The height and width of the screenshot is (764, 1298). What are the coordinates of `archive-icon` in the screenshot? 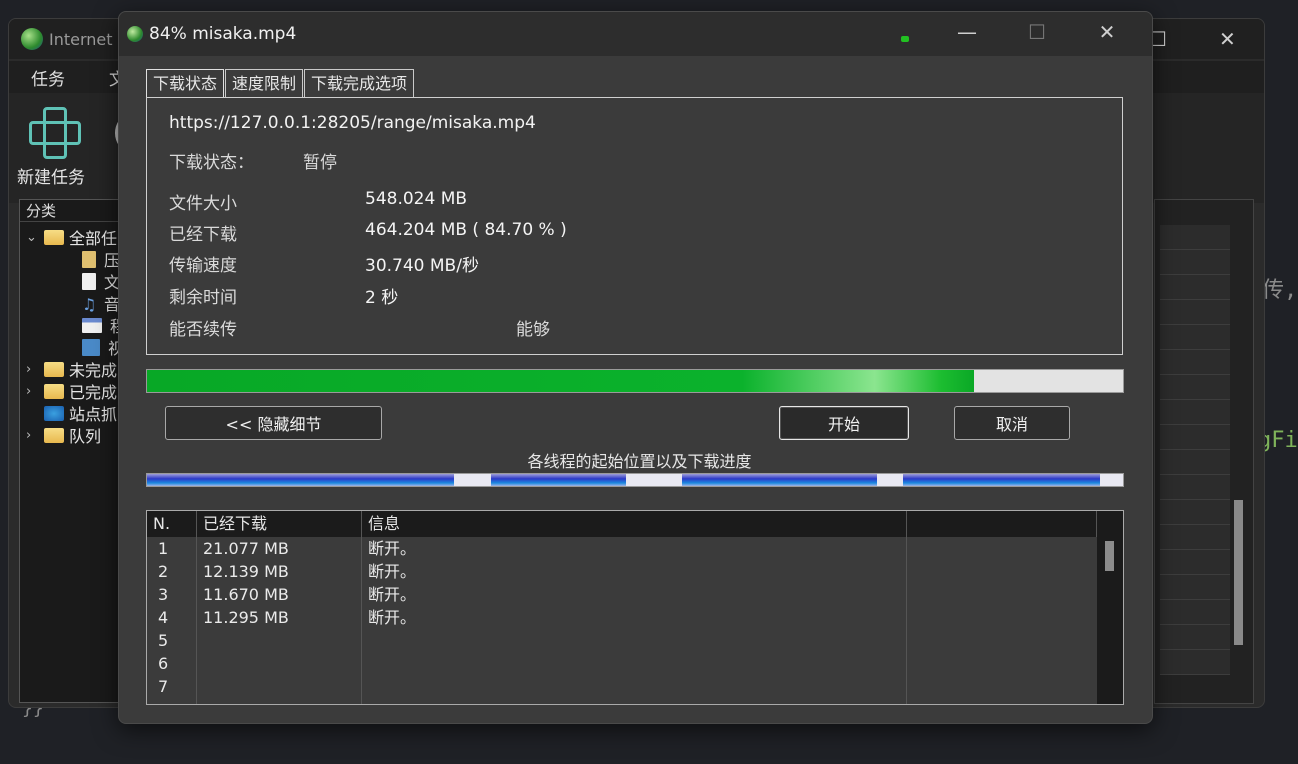 It's located at (89, 259).